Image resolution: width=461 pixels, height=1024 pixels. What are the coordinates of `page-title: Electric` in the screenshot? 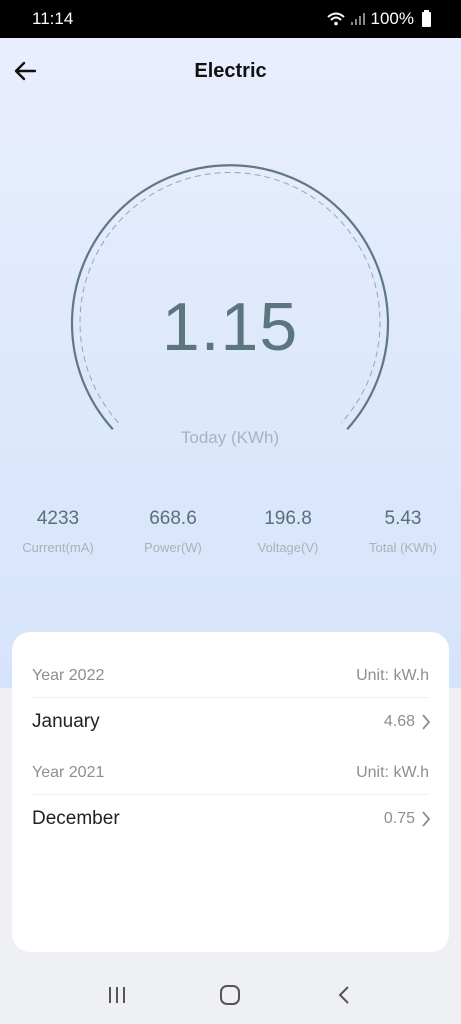 It's located at (230, 71).